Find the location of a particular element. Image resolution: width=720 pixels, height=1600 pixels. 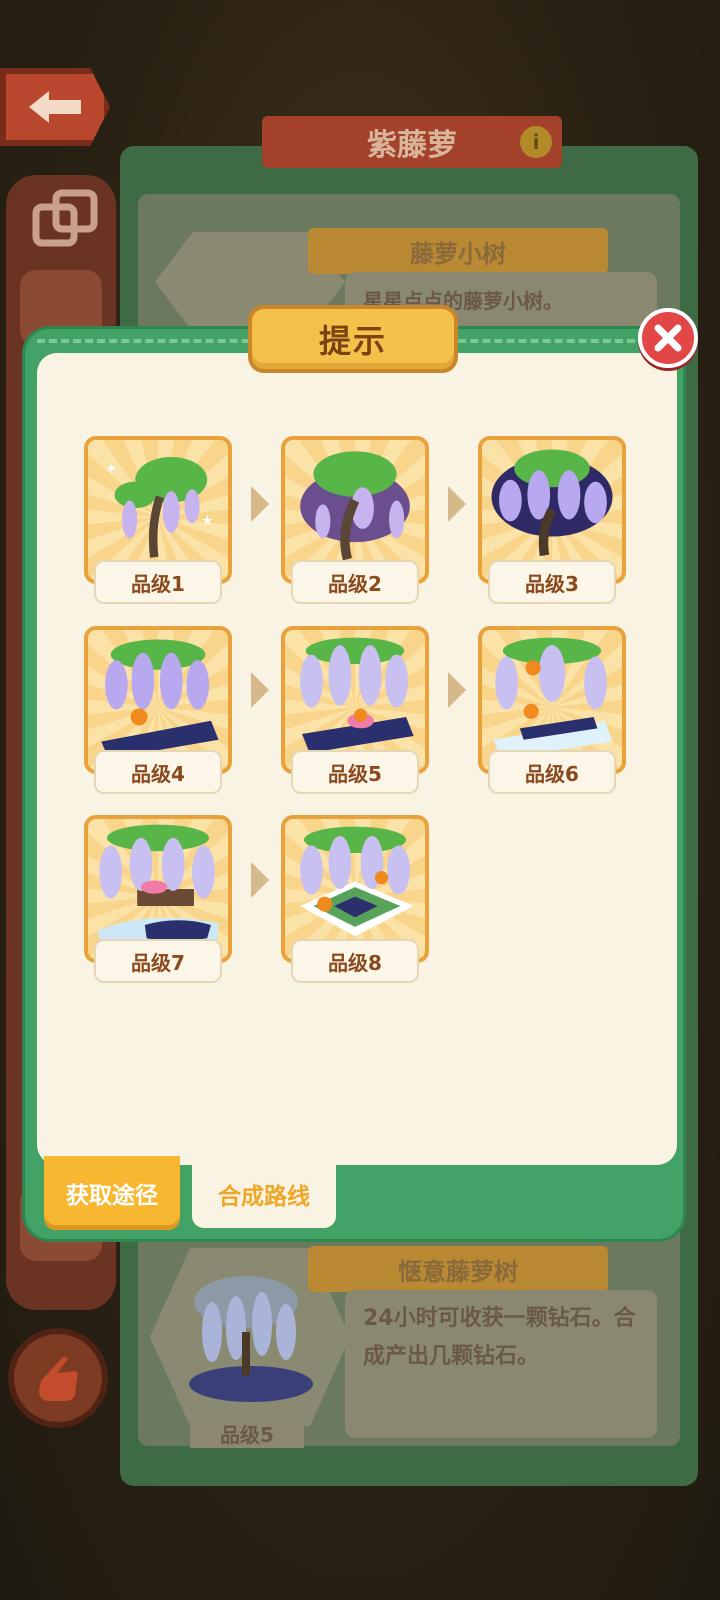

grade-tile: ✦ ★ 品级1 is located at coordinates (158, 521).